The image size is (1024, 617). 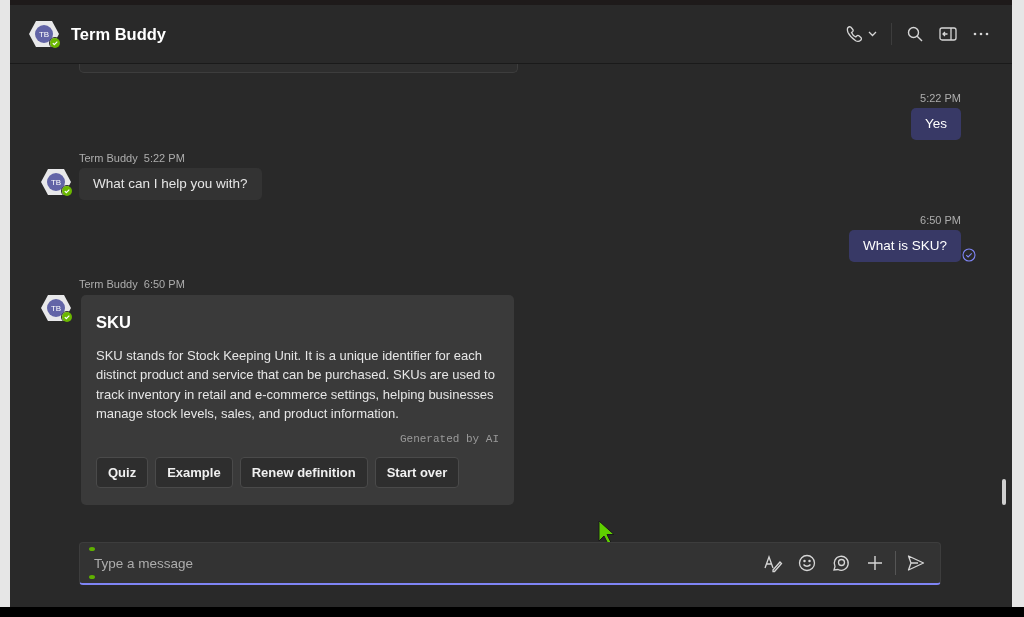 I want to click on card-action-button: Example, so click(x=194, y=472).